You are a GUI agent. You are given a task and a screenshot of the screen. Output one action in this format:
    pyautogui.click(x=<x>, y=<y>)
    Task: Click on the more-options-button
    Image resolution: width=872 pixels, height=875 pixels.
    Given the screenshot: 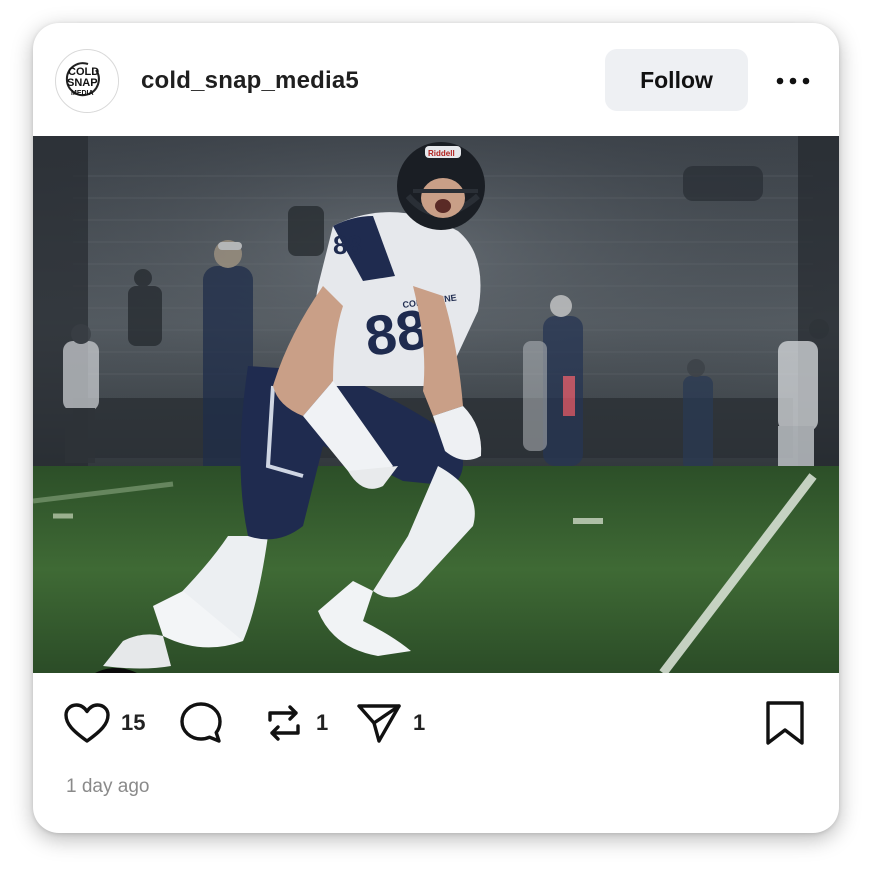 What is the action you would take?
    pyautogui.click(x=793, y=81)
    